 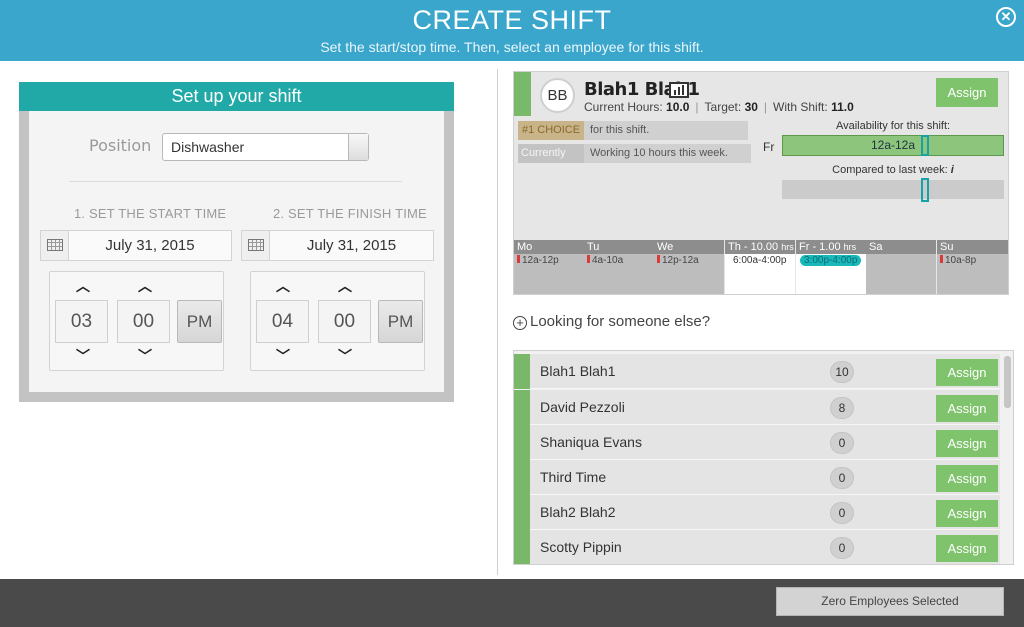 I want to click on employee-name: Scotty Pippin, so click(x=581, y=547).